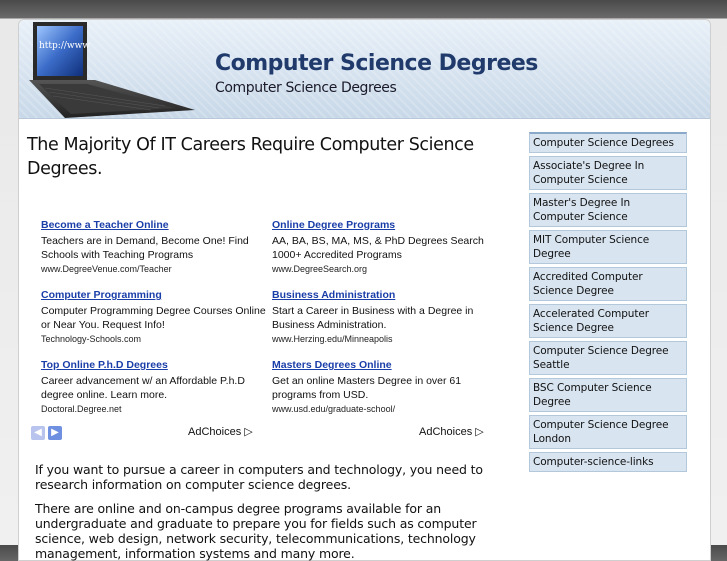 The width and height of the screenshot is (727, 561). What do you see at coordinates (384, 365) in the screenshot?
I see `ad-title-link: Masters Degrees Online` at bounding box center [384, 365].